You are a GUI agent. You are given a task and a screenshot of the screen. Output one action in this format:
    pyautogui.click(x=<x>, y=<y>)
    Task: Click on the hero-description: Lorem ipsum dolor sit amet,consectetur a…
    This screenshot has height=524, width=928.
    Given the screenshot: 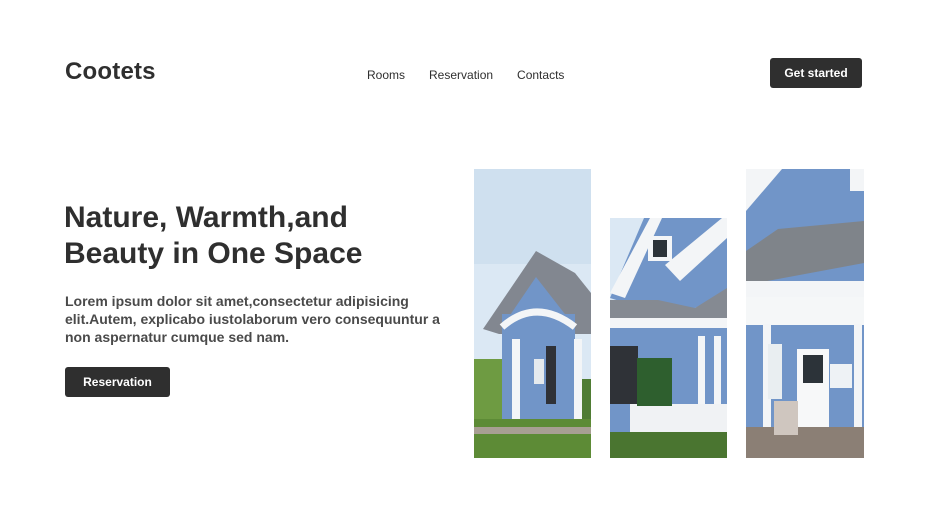 What is the action you would take?
    pyautogui.click(x=252, y=319)
    